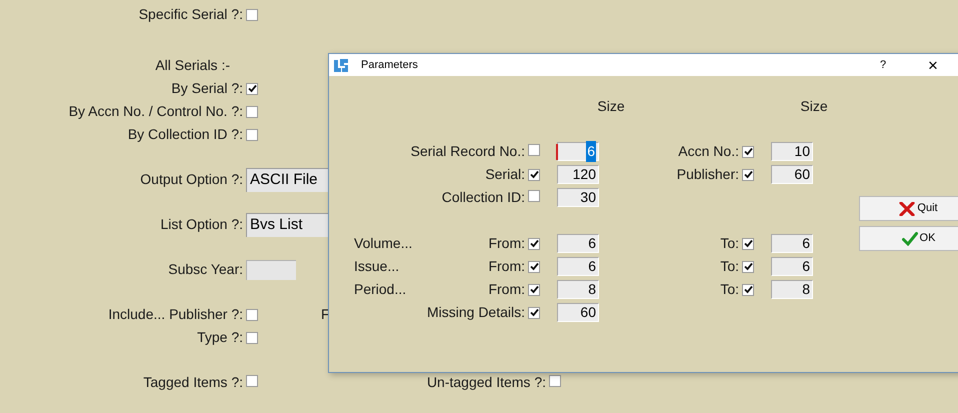 The height and width of the screenshot is (413, 958). I want to click on quit-button: Quit, so click(908, 208).